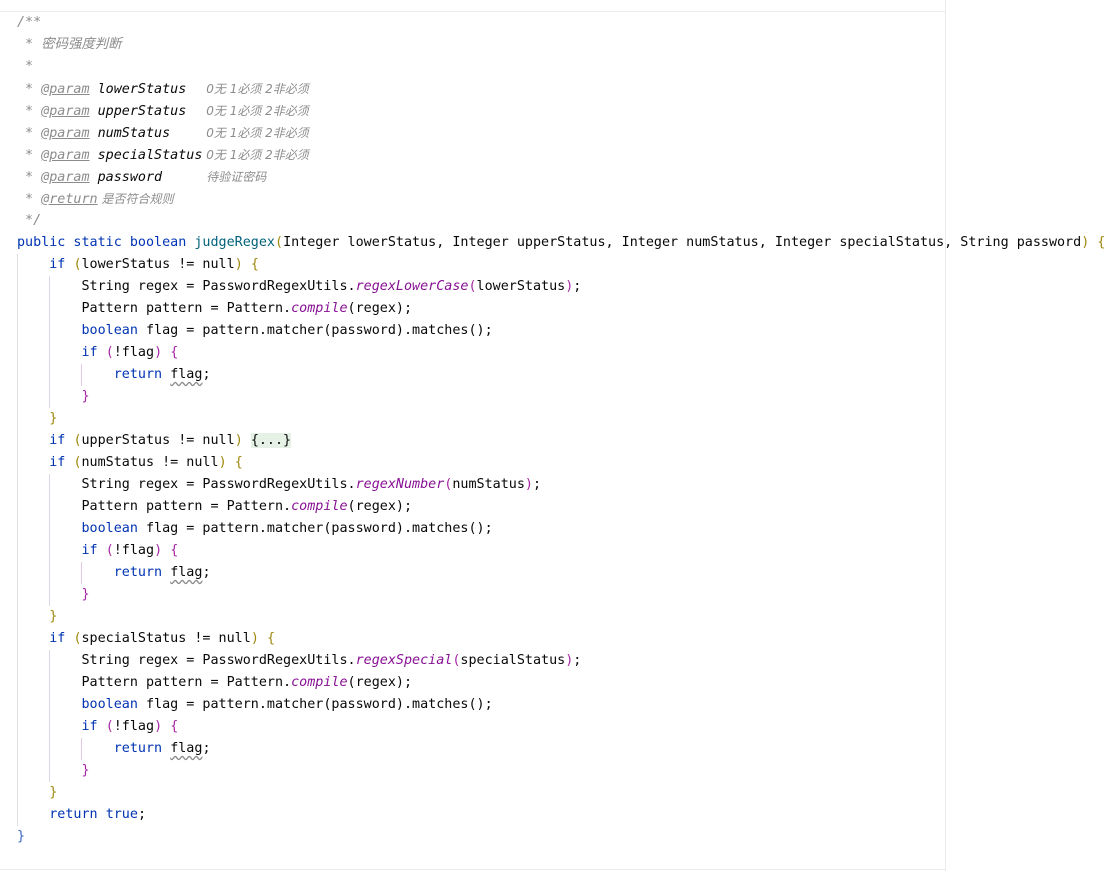 The width and height of the screenshot is (1105, 871). What do you see at coordinates (561, 89) in the screenshot?
I see `code-line: * @param lowerStatus 0无 1必须 2非必须` at bounding box center [561, 89].